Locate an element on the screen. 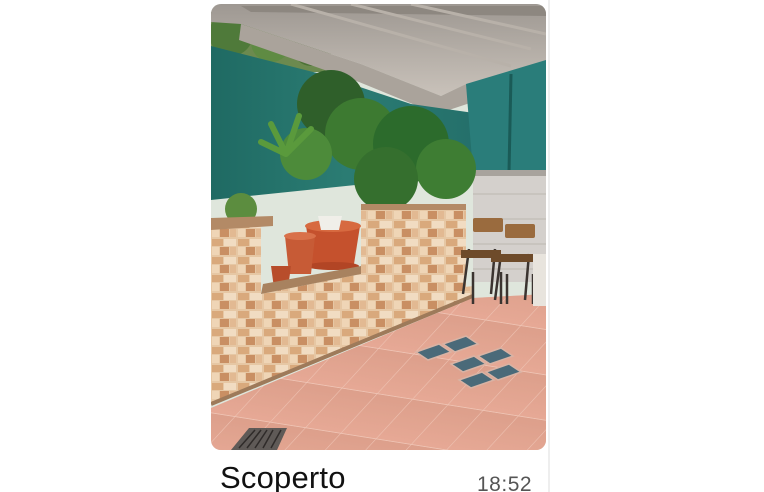 This screenshot has width=764, height=492. message-bubble-edge is located at coordinates (549, 246).